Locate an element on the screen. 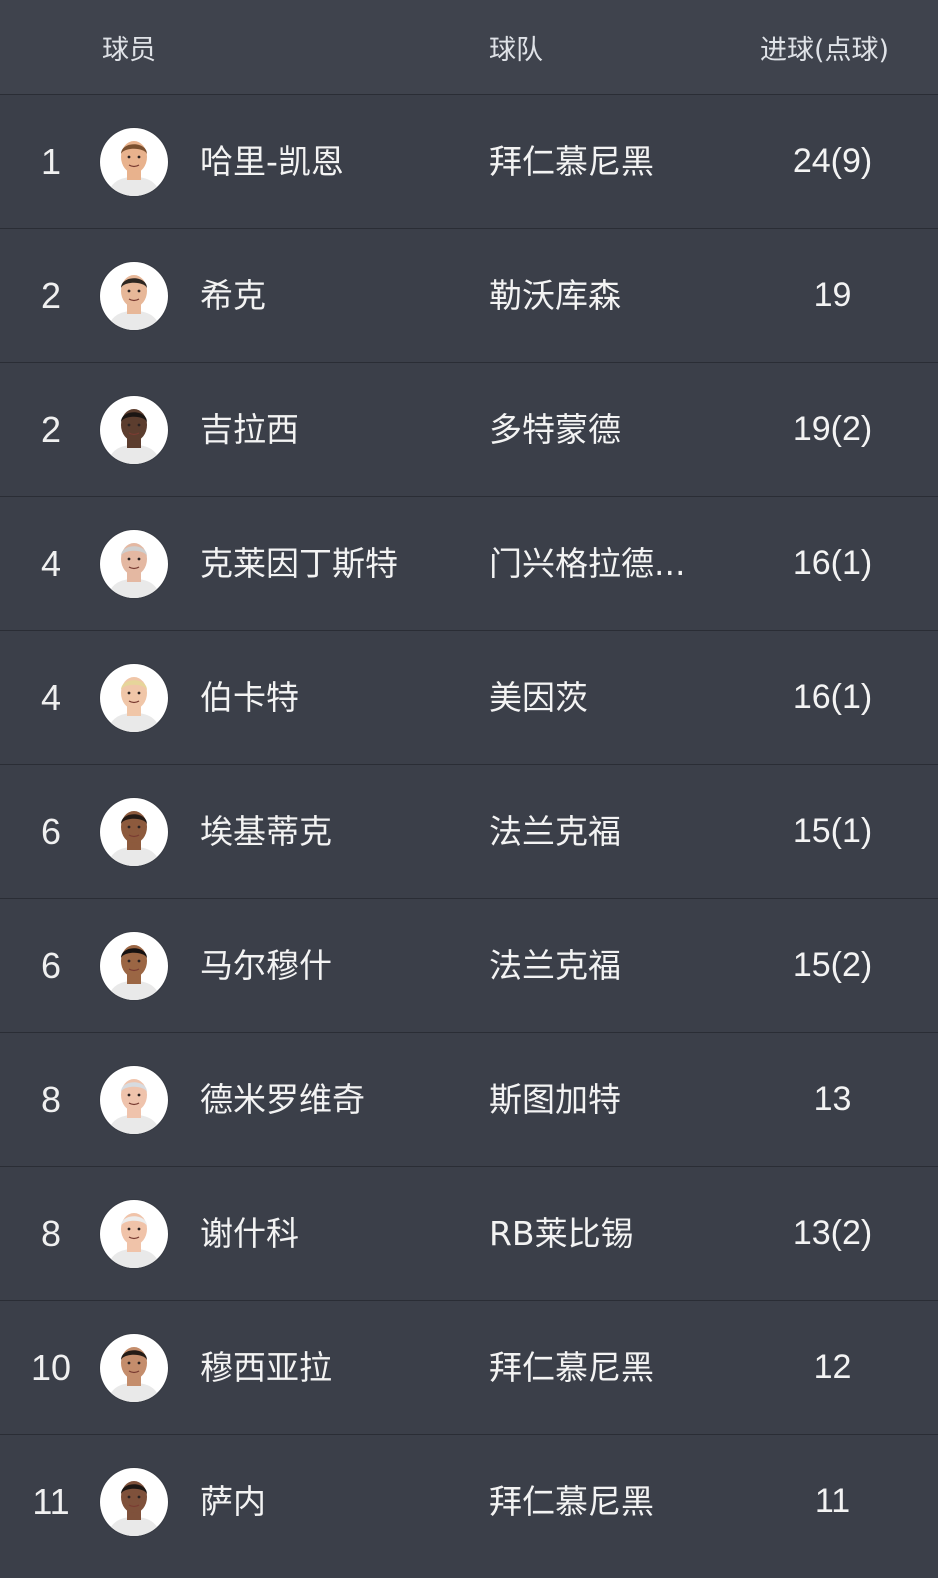  player-name: 德米罗维奇 is located at coordinates (282, 1099).